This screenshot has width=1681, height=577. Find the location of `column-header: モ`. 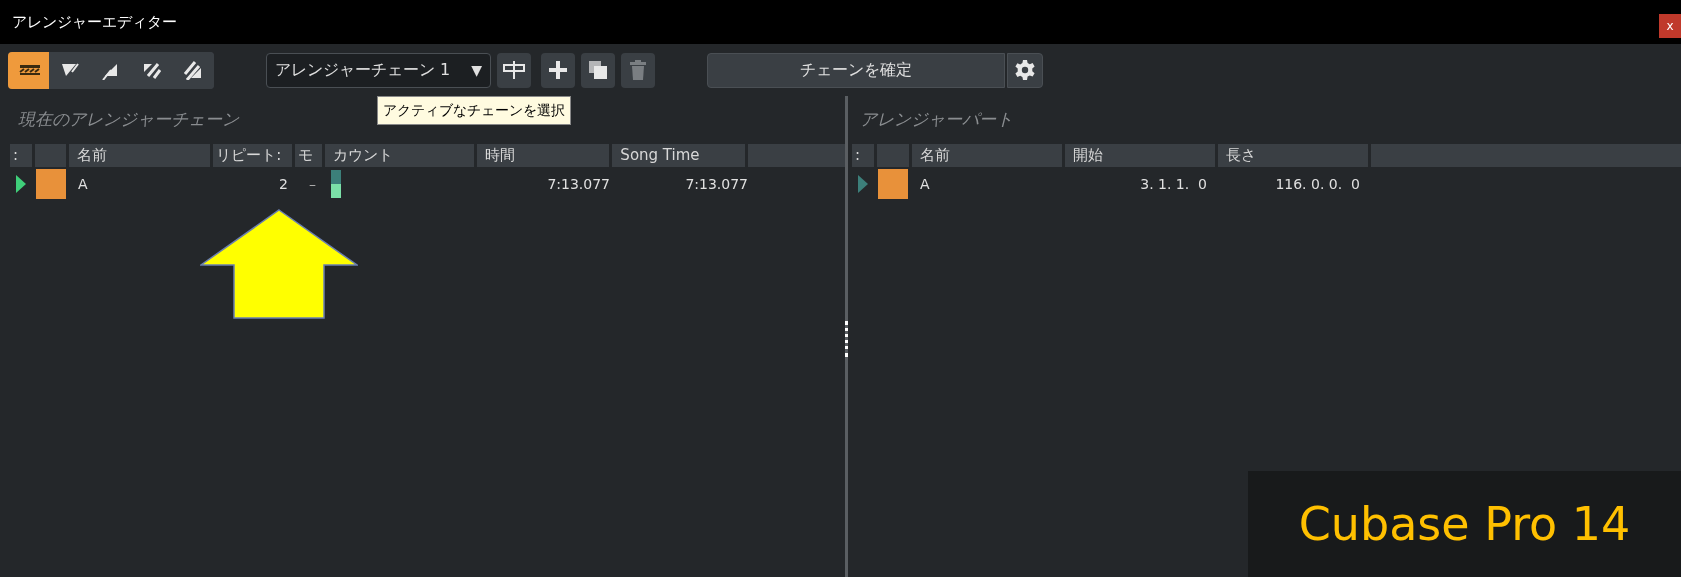

column-header: モ is located at coordinates (308, 155).